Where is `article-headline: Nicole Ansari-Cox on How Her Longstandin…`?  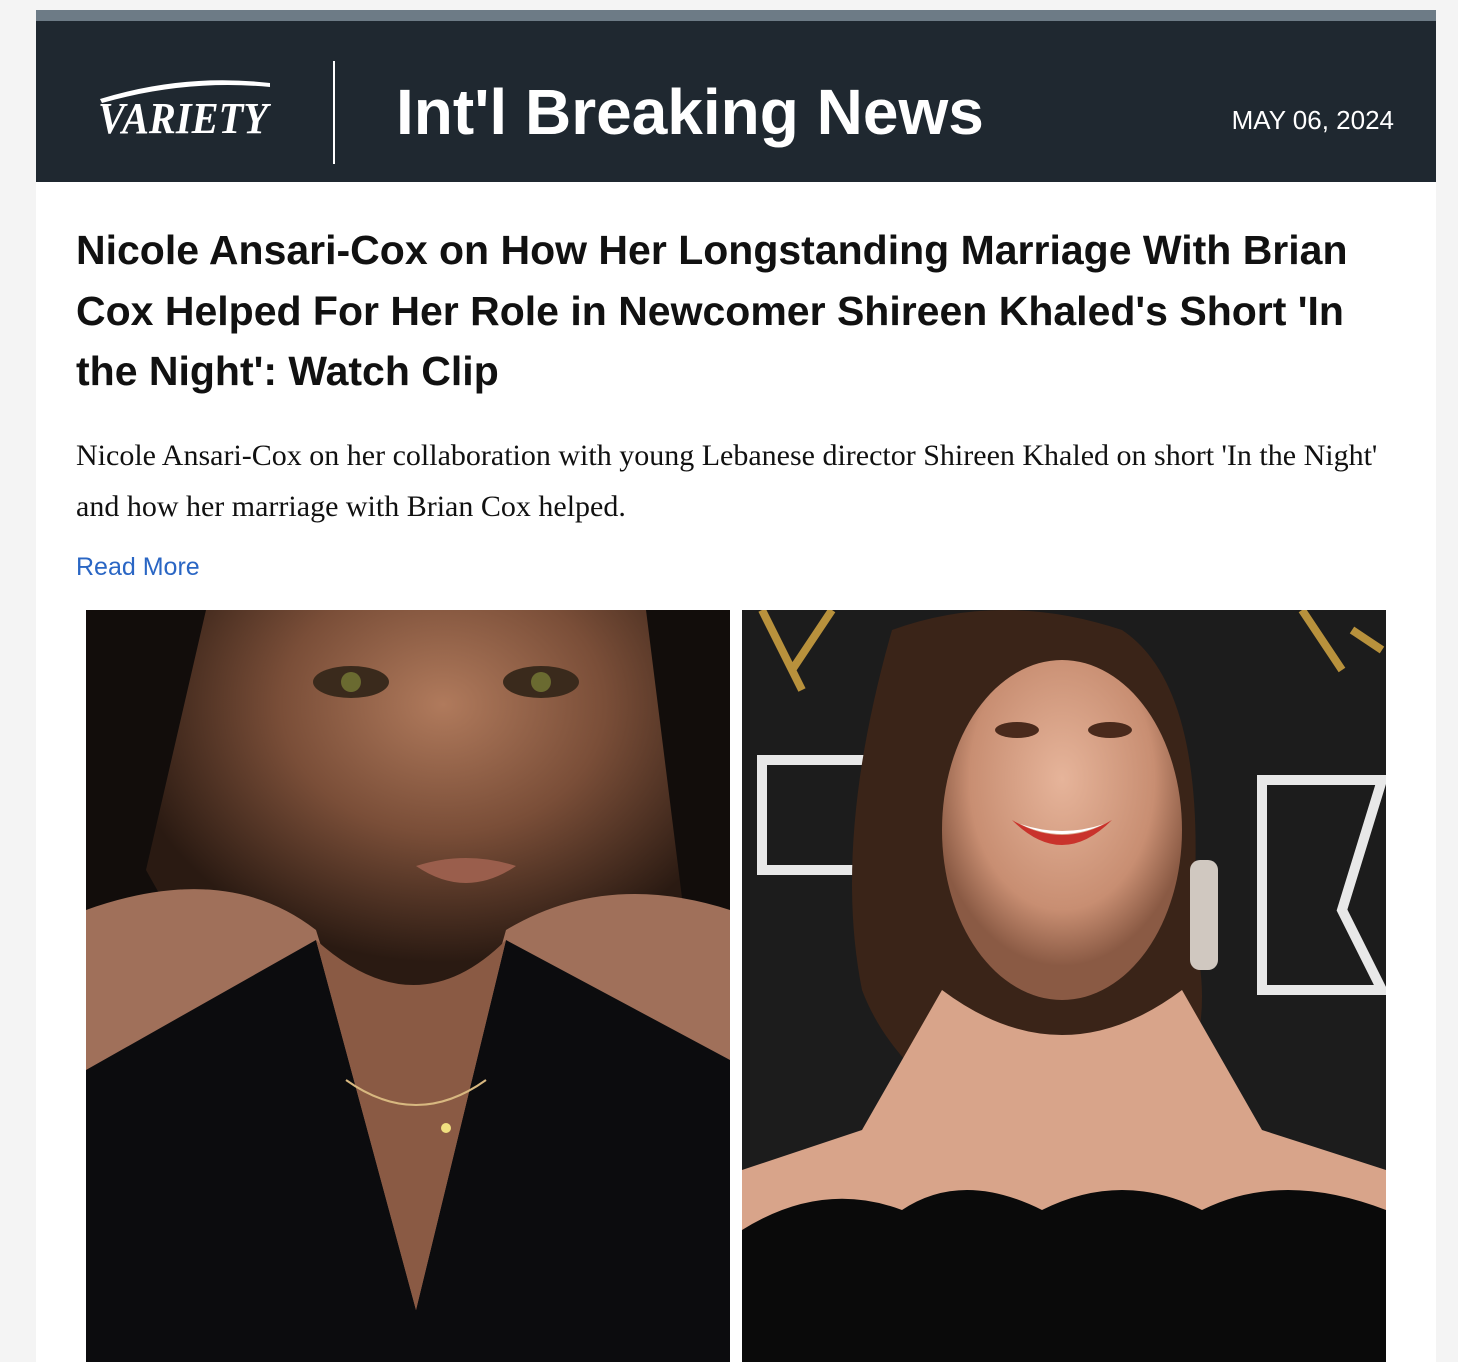
article-headline: Nicole Ansari-Cox on How Her Longstandin… is located at coordinates (736, 311).